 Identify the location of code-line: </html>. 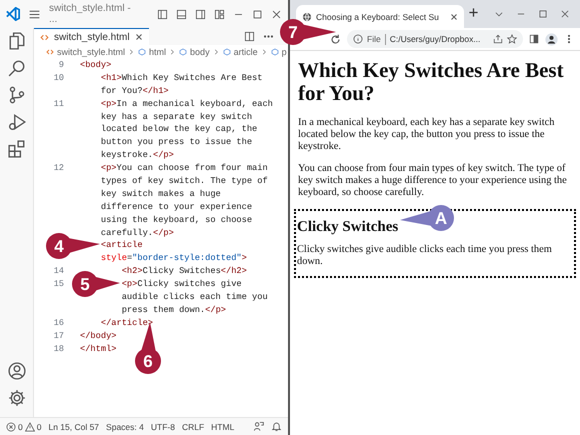
(98, 349).